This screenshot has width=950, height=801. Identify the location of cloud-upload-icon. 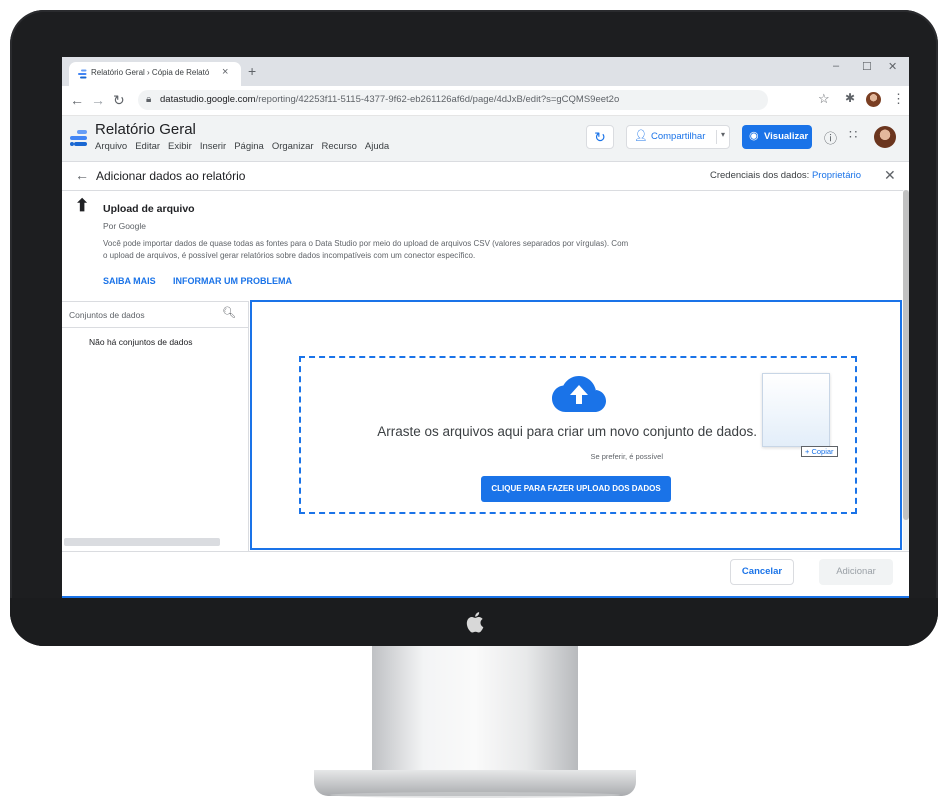
(579, 394).